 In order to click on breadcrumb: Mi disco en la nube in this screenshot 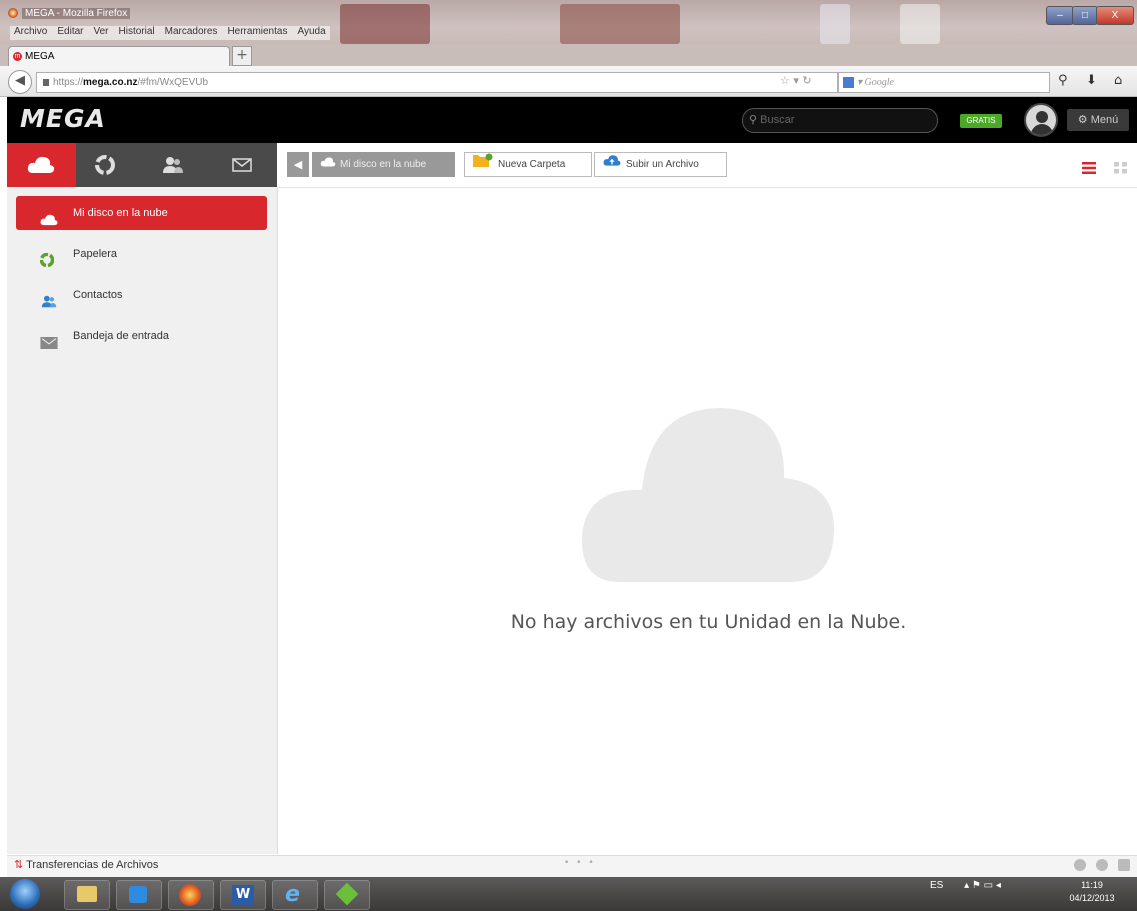, I will do `click(383, 164)`.